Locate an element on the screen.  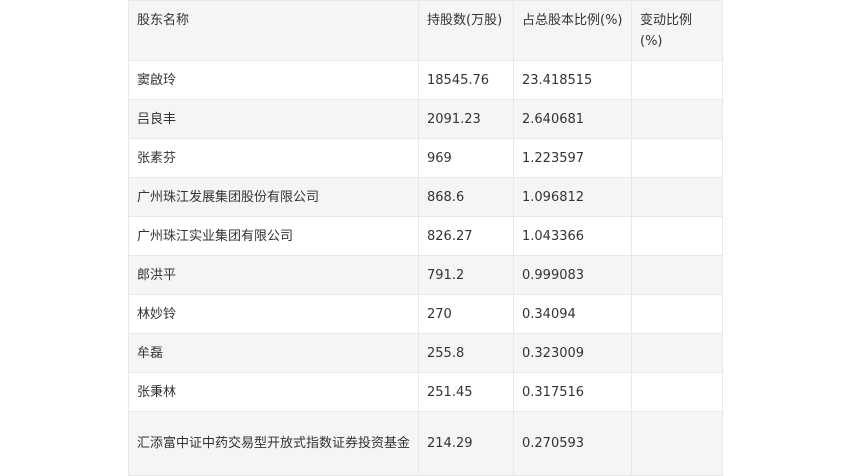
table-row: 汇添富中证中药交易型开放式指数证券投资基金 214.29 0.270593 is located at coordinates (425, 443).